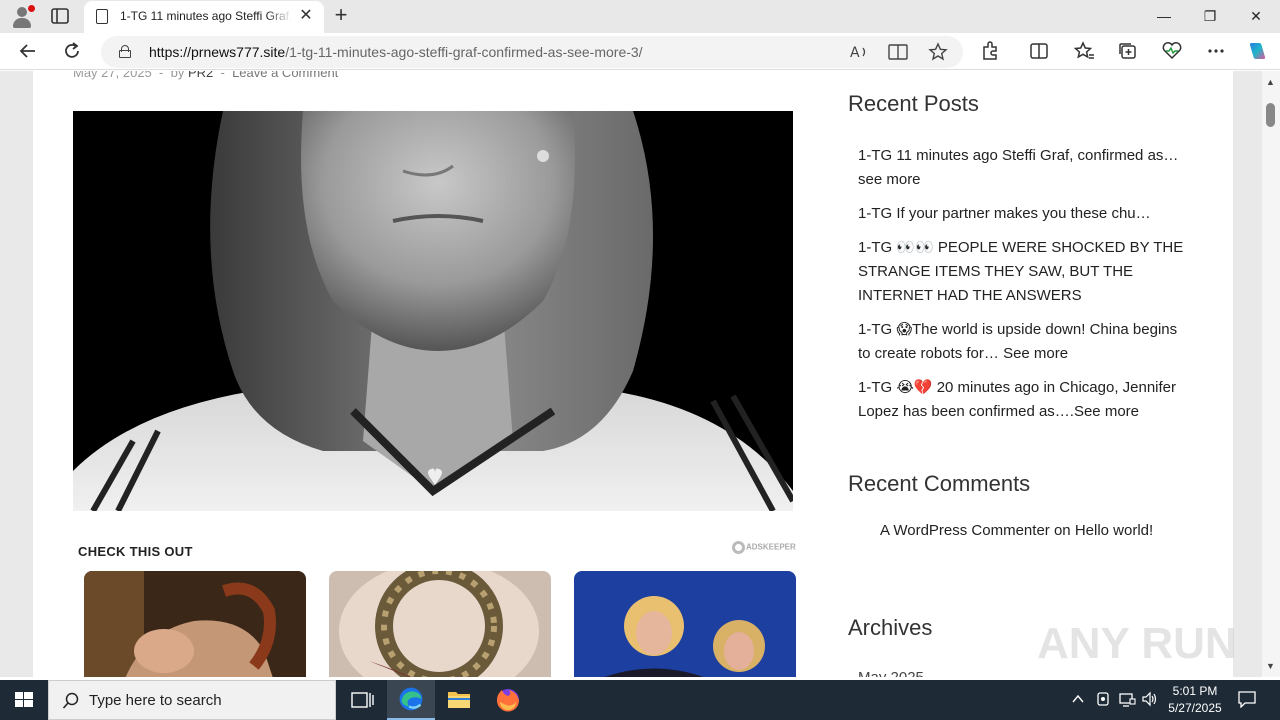  What do you see at coordinates (1114, 530) in the screenshot?
I see `comment-post-link: Hello world!` at bounding box center [1114, 530].